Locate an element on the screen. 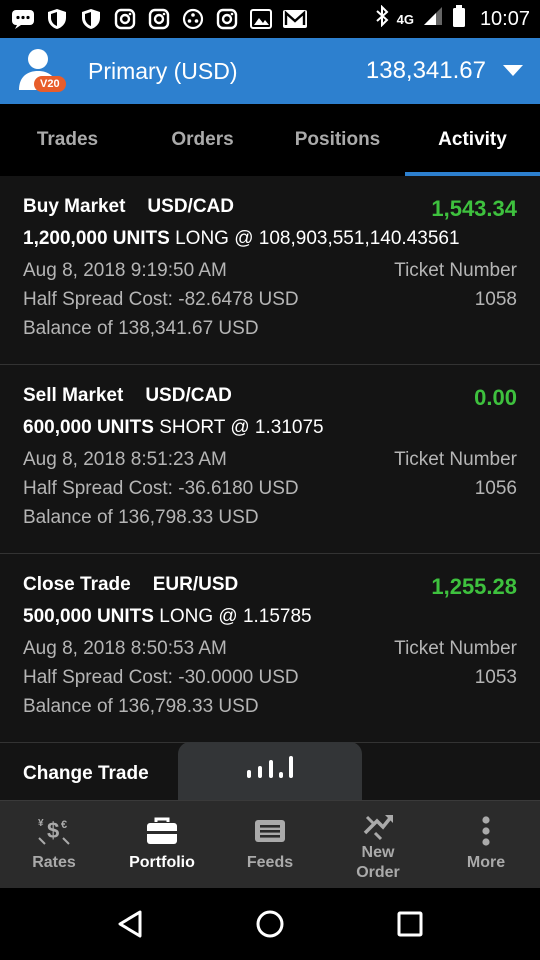  activity-date: Aug 8, 2018 9:19:50 AM is located at coordinates (125, 270).